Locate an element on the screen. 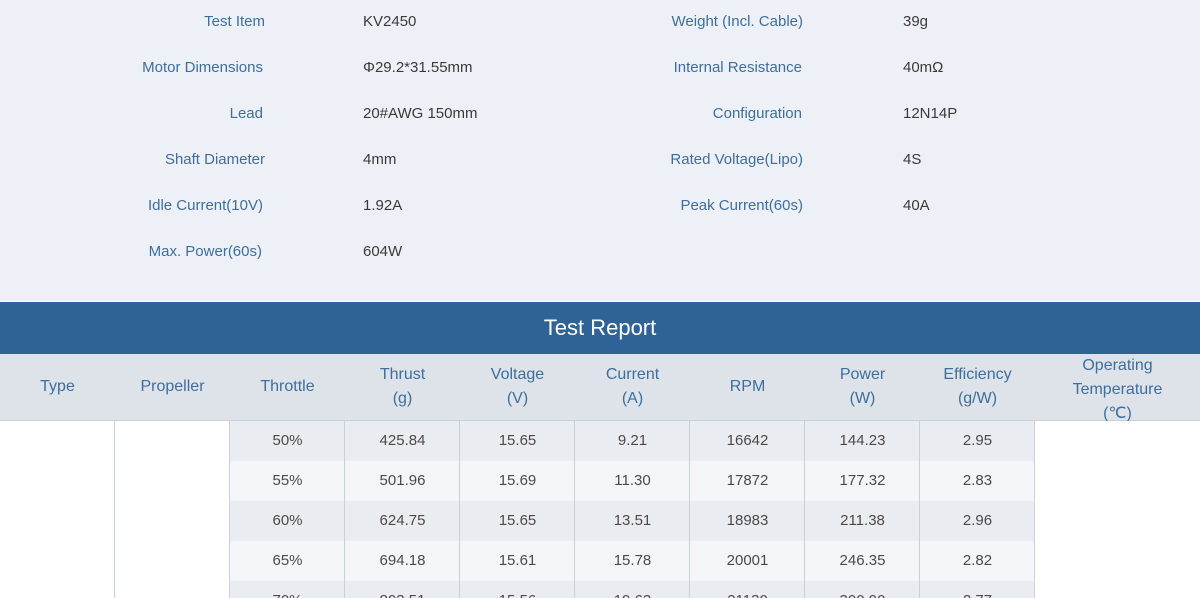  cell-power: 144.23 is located at coordinates (862, 440).